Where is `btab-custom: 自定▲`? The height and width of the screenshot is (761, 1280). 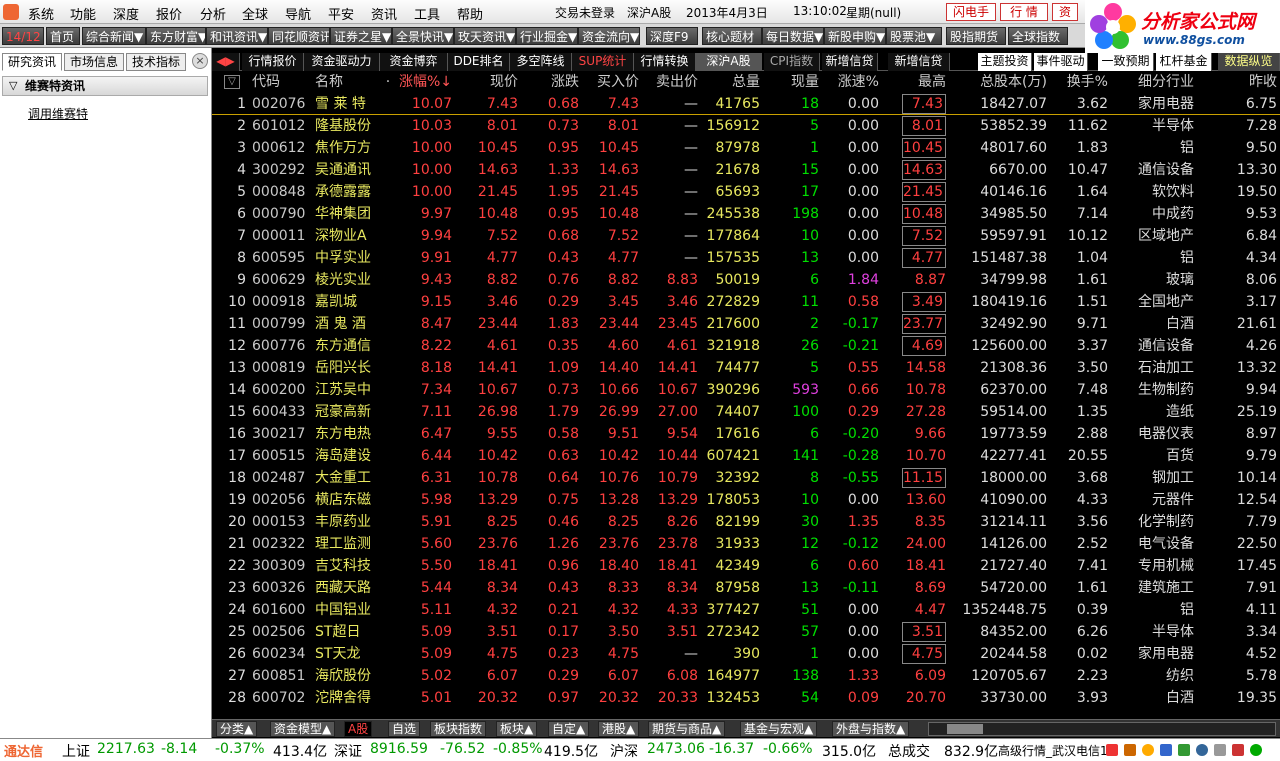 btab-custom: 自定▲ is located at coordinates (569, 729).